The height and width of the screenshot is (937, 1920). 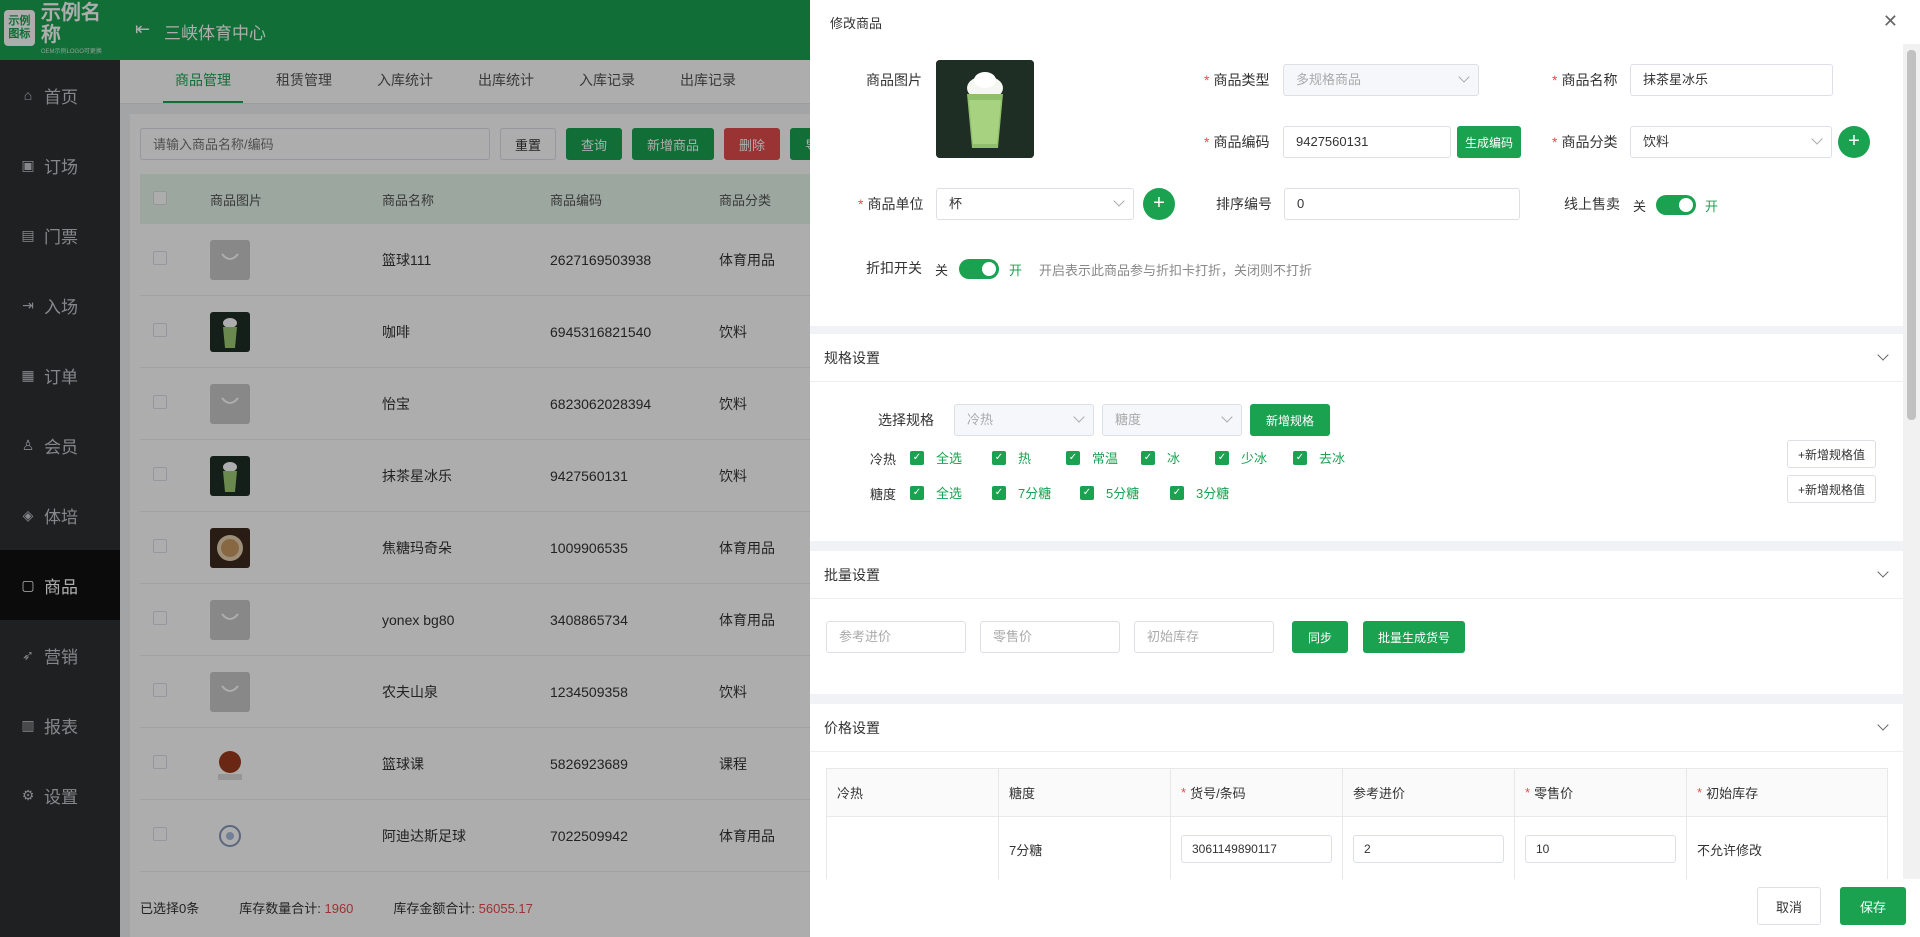 I want to click on sku-input: 3061149890117, so click(x=1256, y=849).